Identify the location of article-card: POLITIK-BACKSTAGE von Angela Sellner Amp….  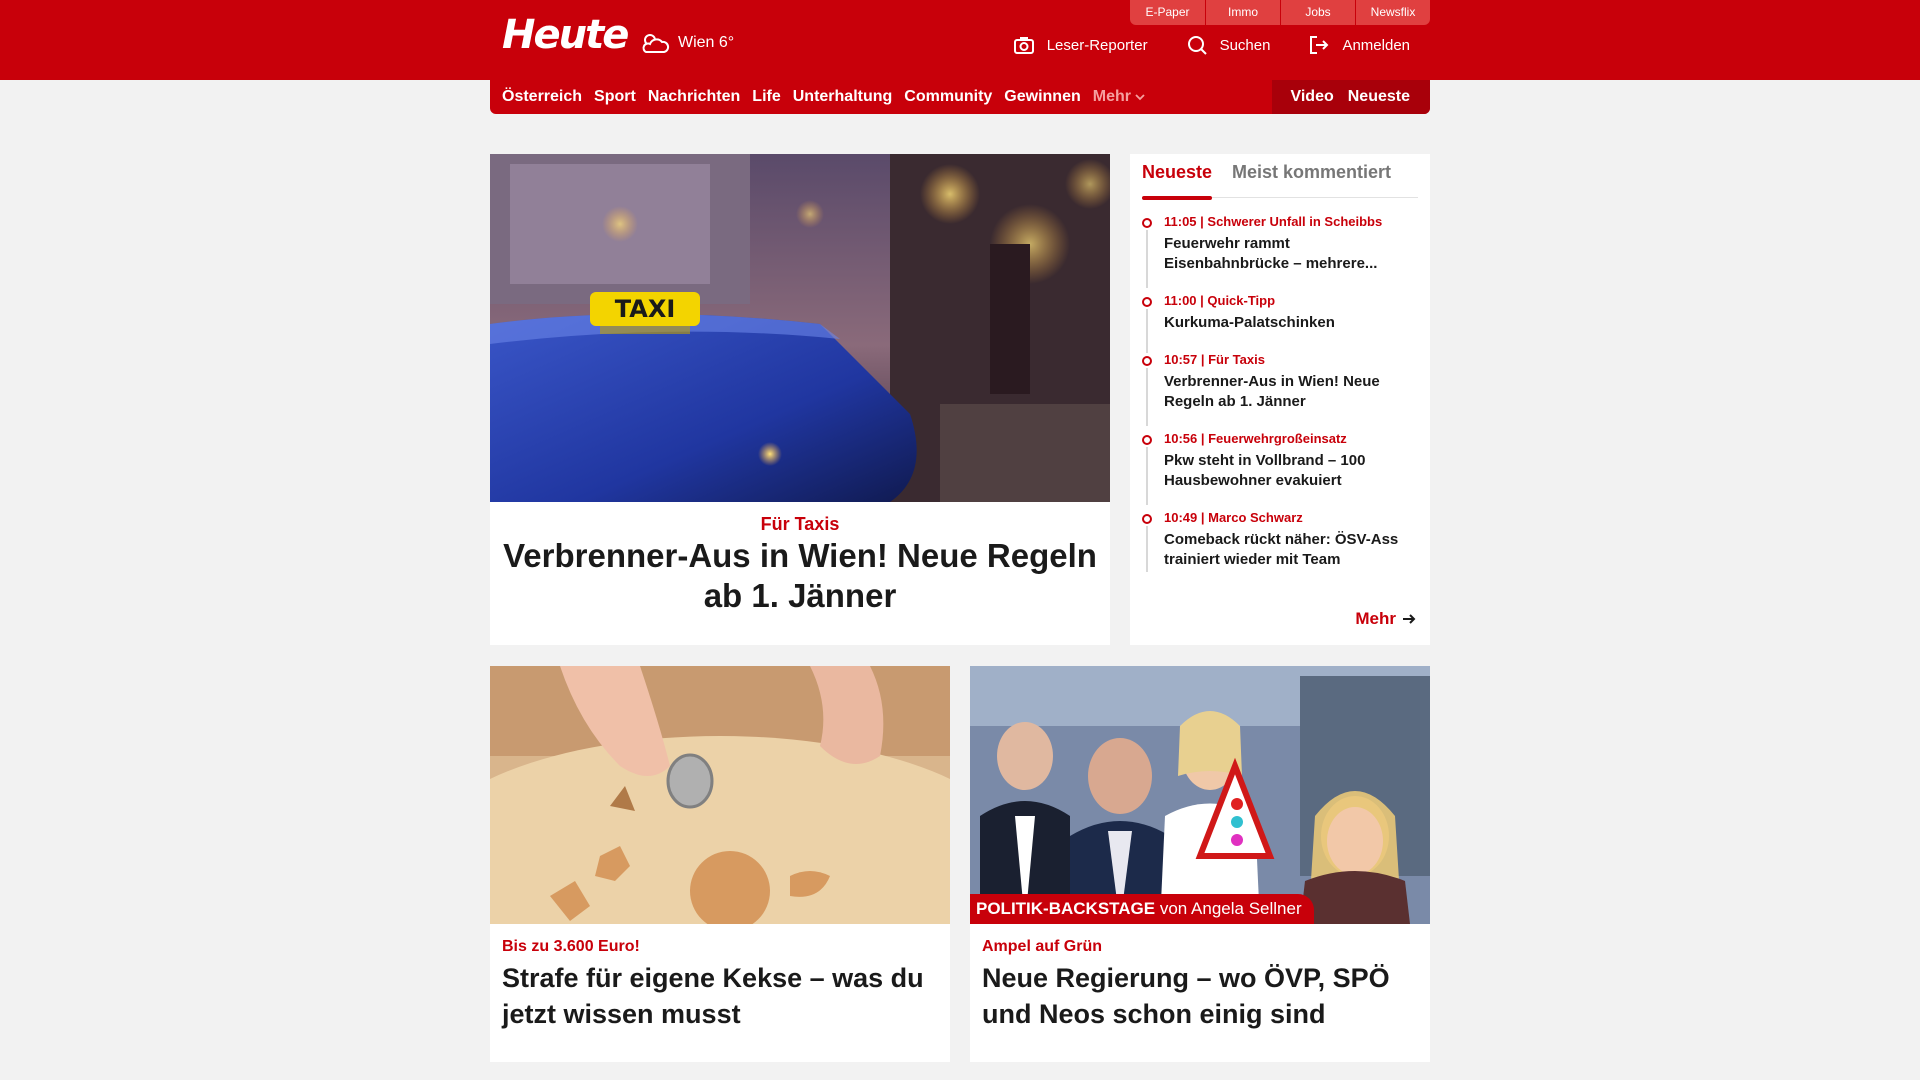
(1200, 864).